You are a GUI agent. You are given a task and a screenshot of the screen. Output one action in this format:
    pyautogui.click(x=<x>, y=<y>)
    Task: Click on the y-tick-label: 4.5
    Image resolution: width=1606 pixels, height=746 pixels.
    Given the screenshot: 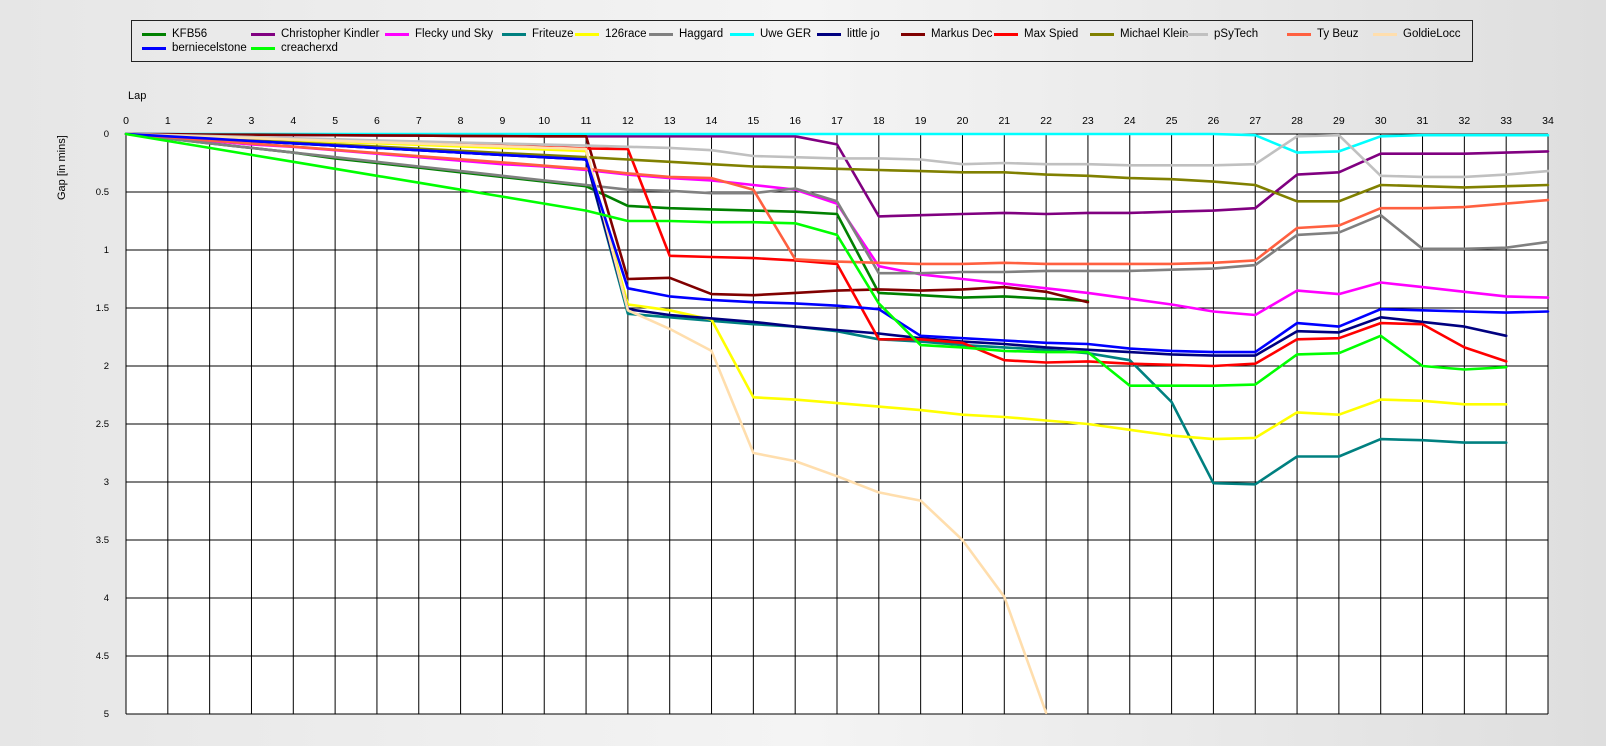 What is the action you would take?
    pyautogui.click(x=102, y=656)
    